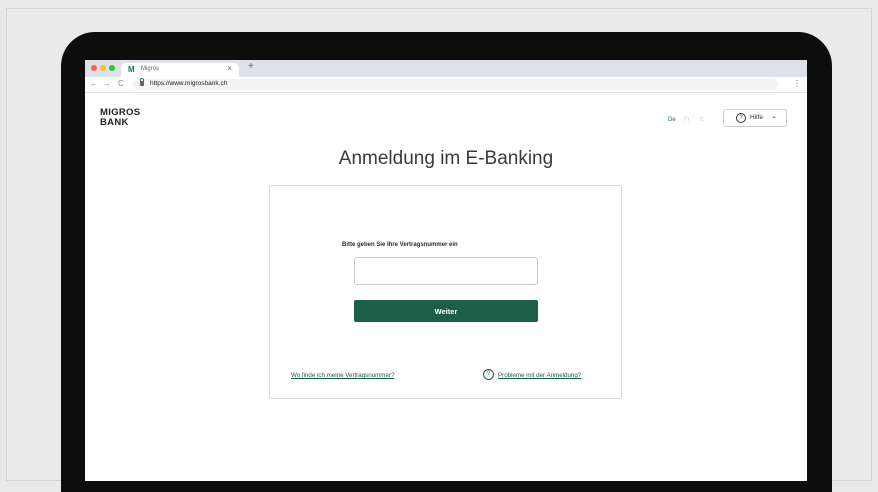 This screenshot has height=492, width=878. I want to click on address-bar: https://www.migrosbank.ch, so click(455, 84).